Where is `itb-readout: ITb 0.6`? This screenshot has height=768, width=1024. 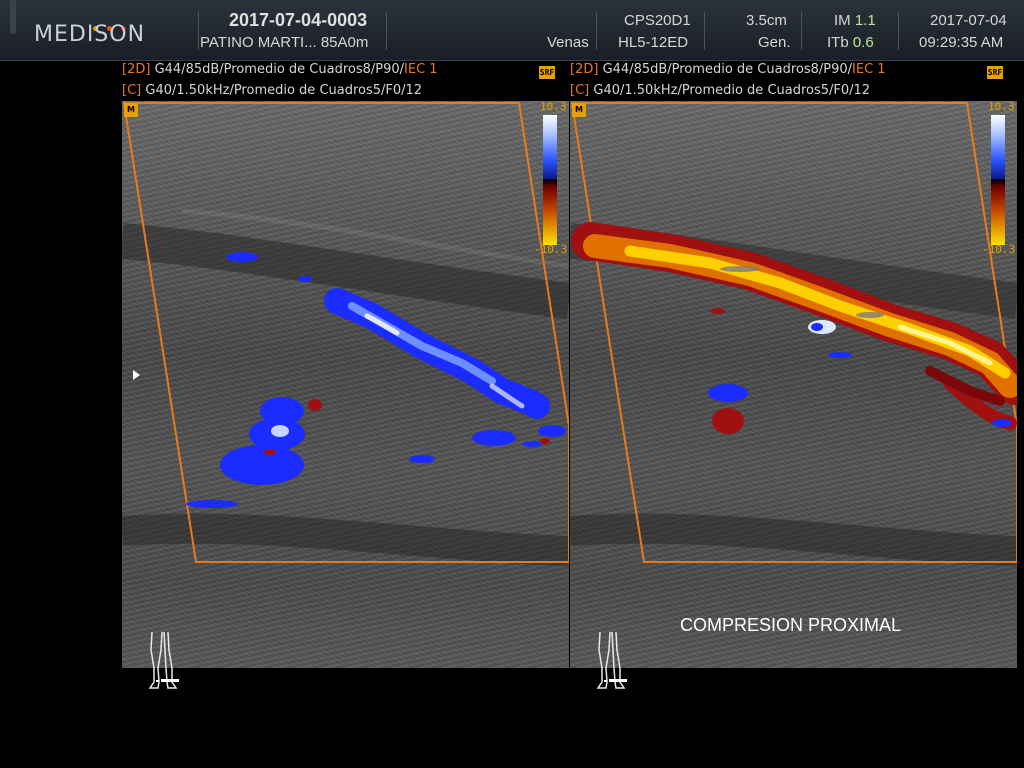 itb-readout: ITb 0.6 is located at coordinates (850, 42).